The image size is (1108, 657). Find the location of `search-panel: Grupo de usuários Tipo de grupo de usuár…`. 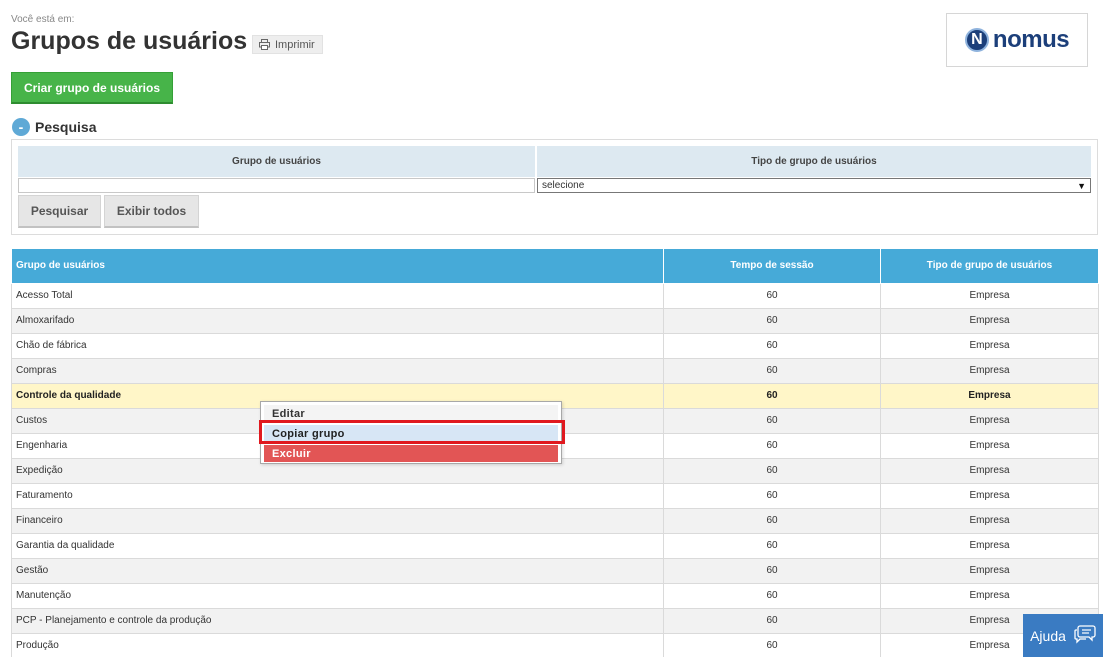

search-panel: Grupo de usuários Tipo de grupo de usuár… is located at coordinates (554, 187).